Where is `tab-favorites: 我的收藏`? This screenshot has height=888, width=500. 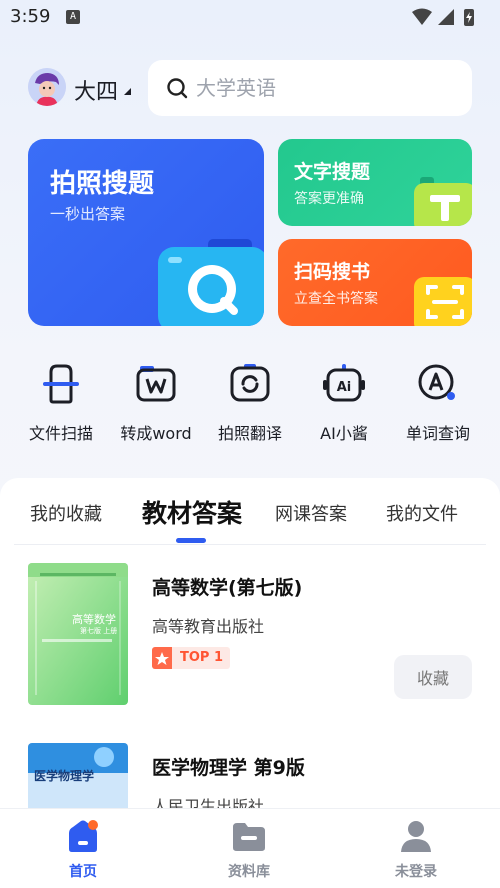 tab-favorites: 我的收藏 is located at coordinates (66, 513).